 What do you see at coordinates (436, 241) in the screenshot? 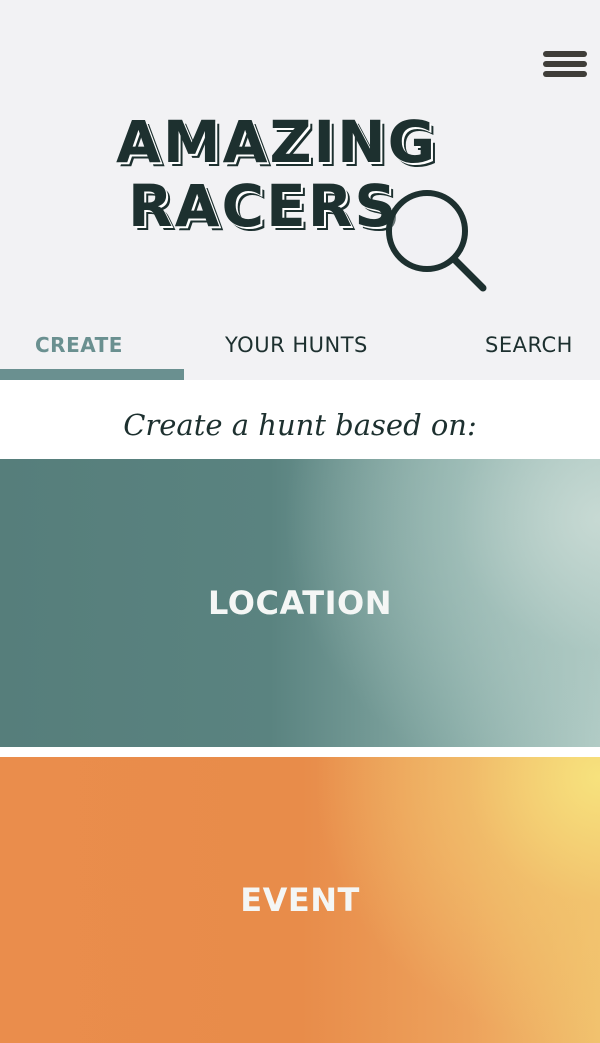
I see `magnifying-glass-icon` at bounding box center [436, 241].